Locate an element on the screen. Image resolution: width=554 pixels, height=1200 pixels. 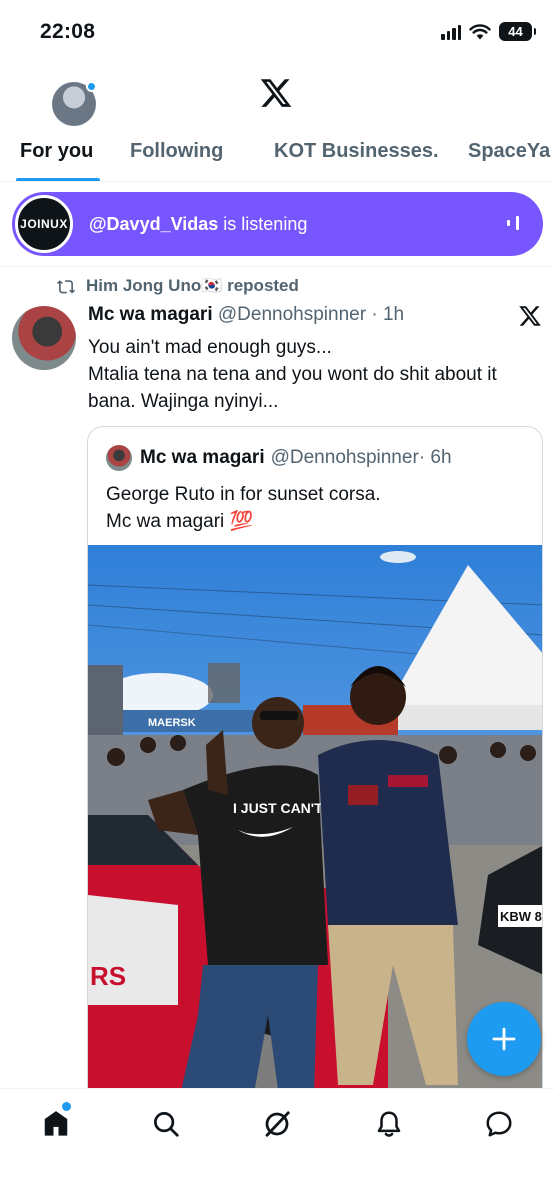
quote-text-line: Mc wa magari 💯 is located at coordinates (180, 521).